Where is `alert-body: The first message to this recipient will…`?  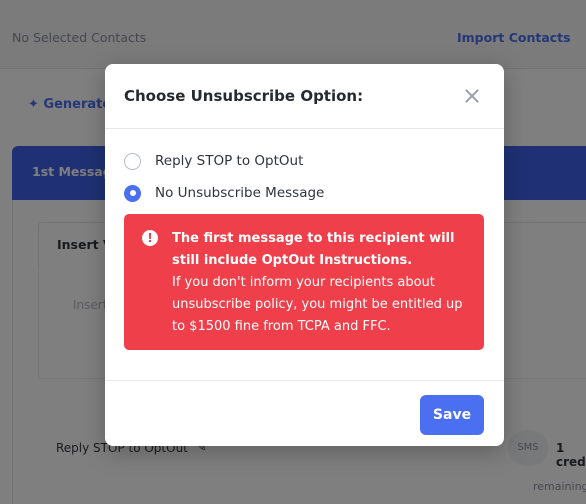
alert-body: The first message to this recipient will… is located at coordinates (322, 283).